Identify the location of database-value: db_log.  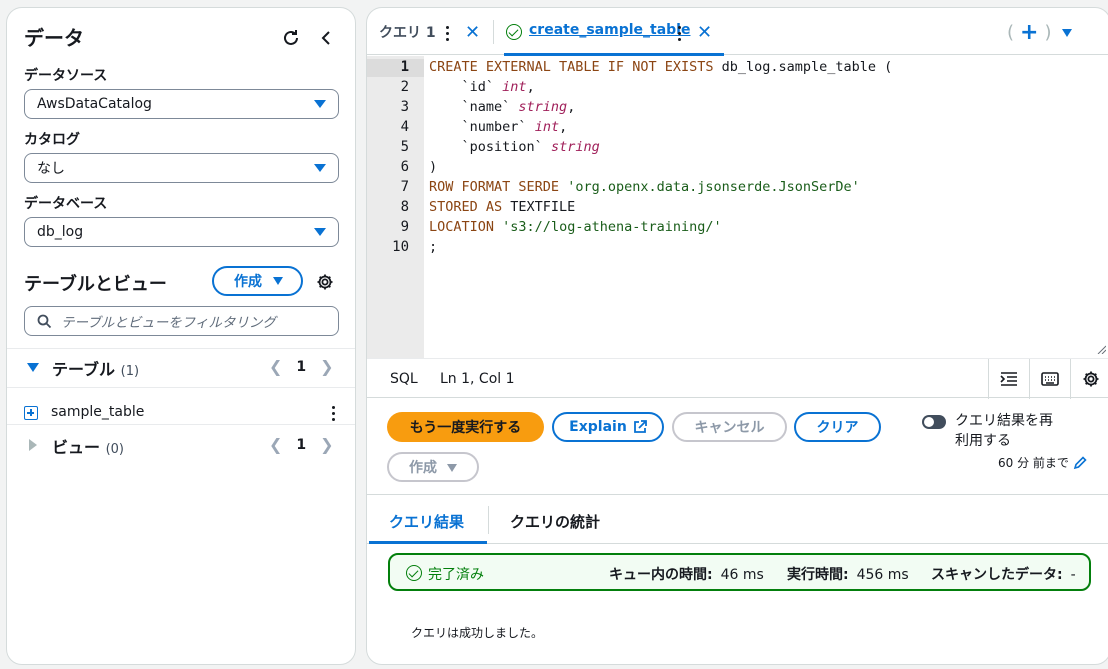
(60, 232).